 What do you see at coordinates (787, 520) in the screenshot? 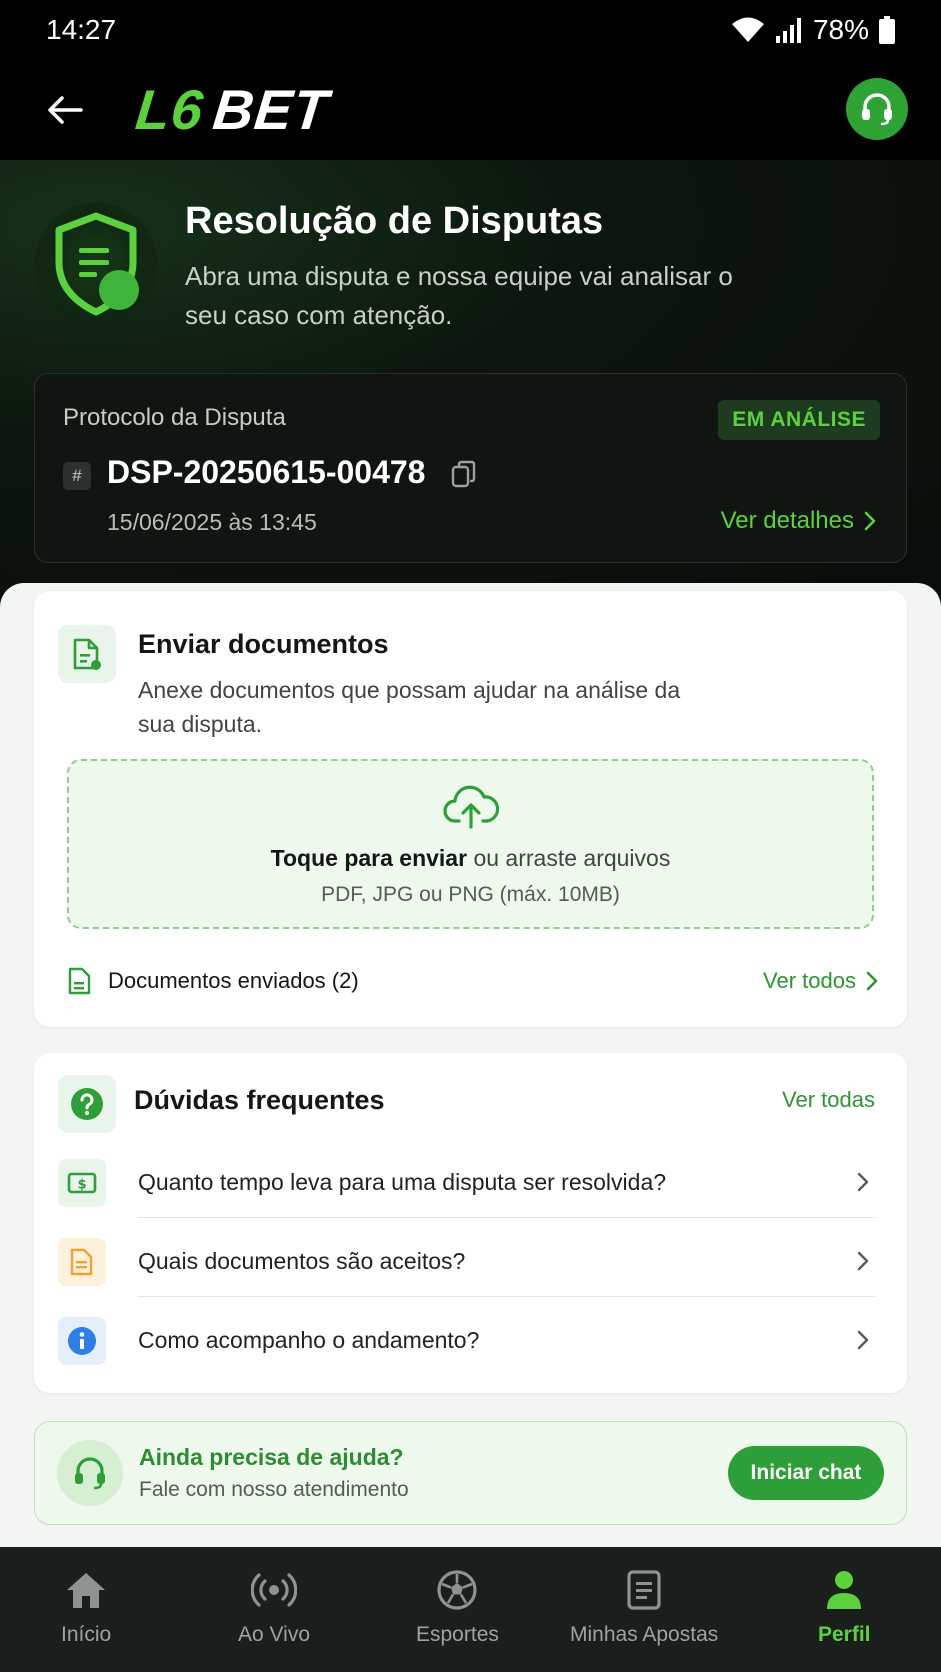
I see `view-details-label: Ver detalhes` at bounding box center [787, 520].